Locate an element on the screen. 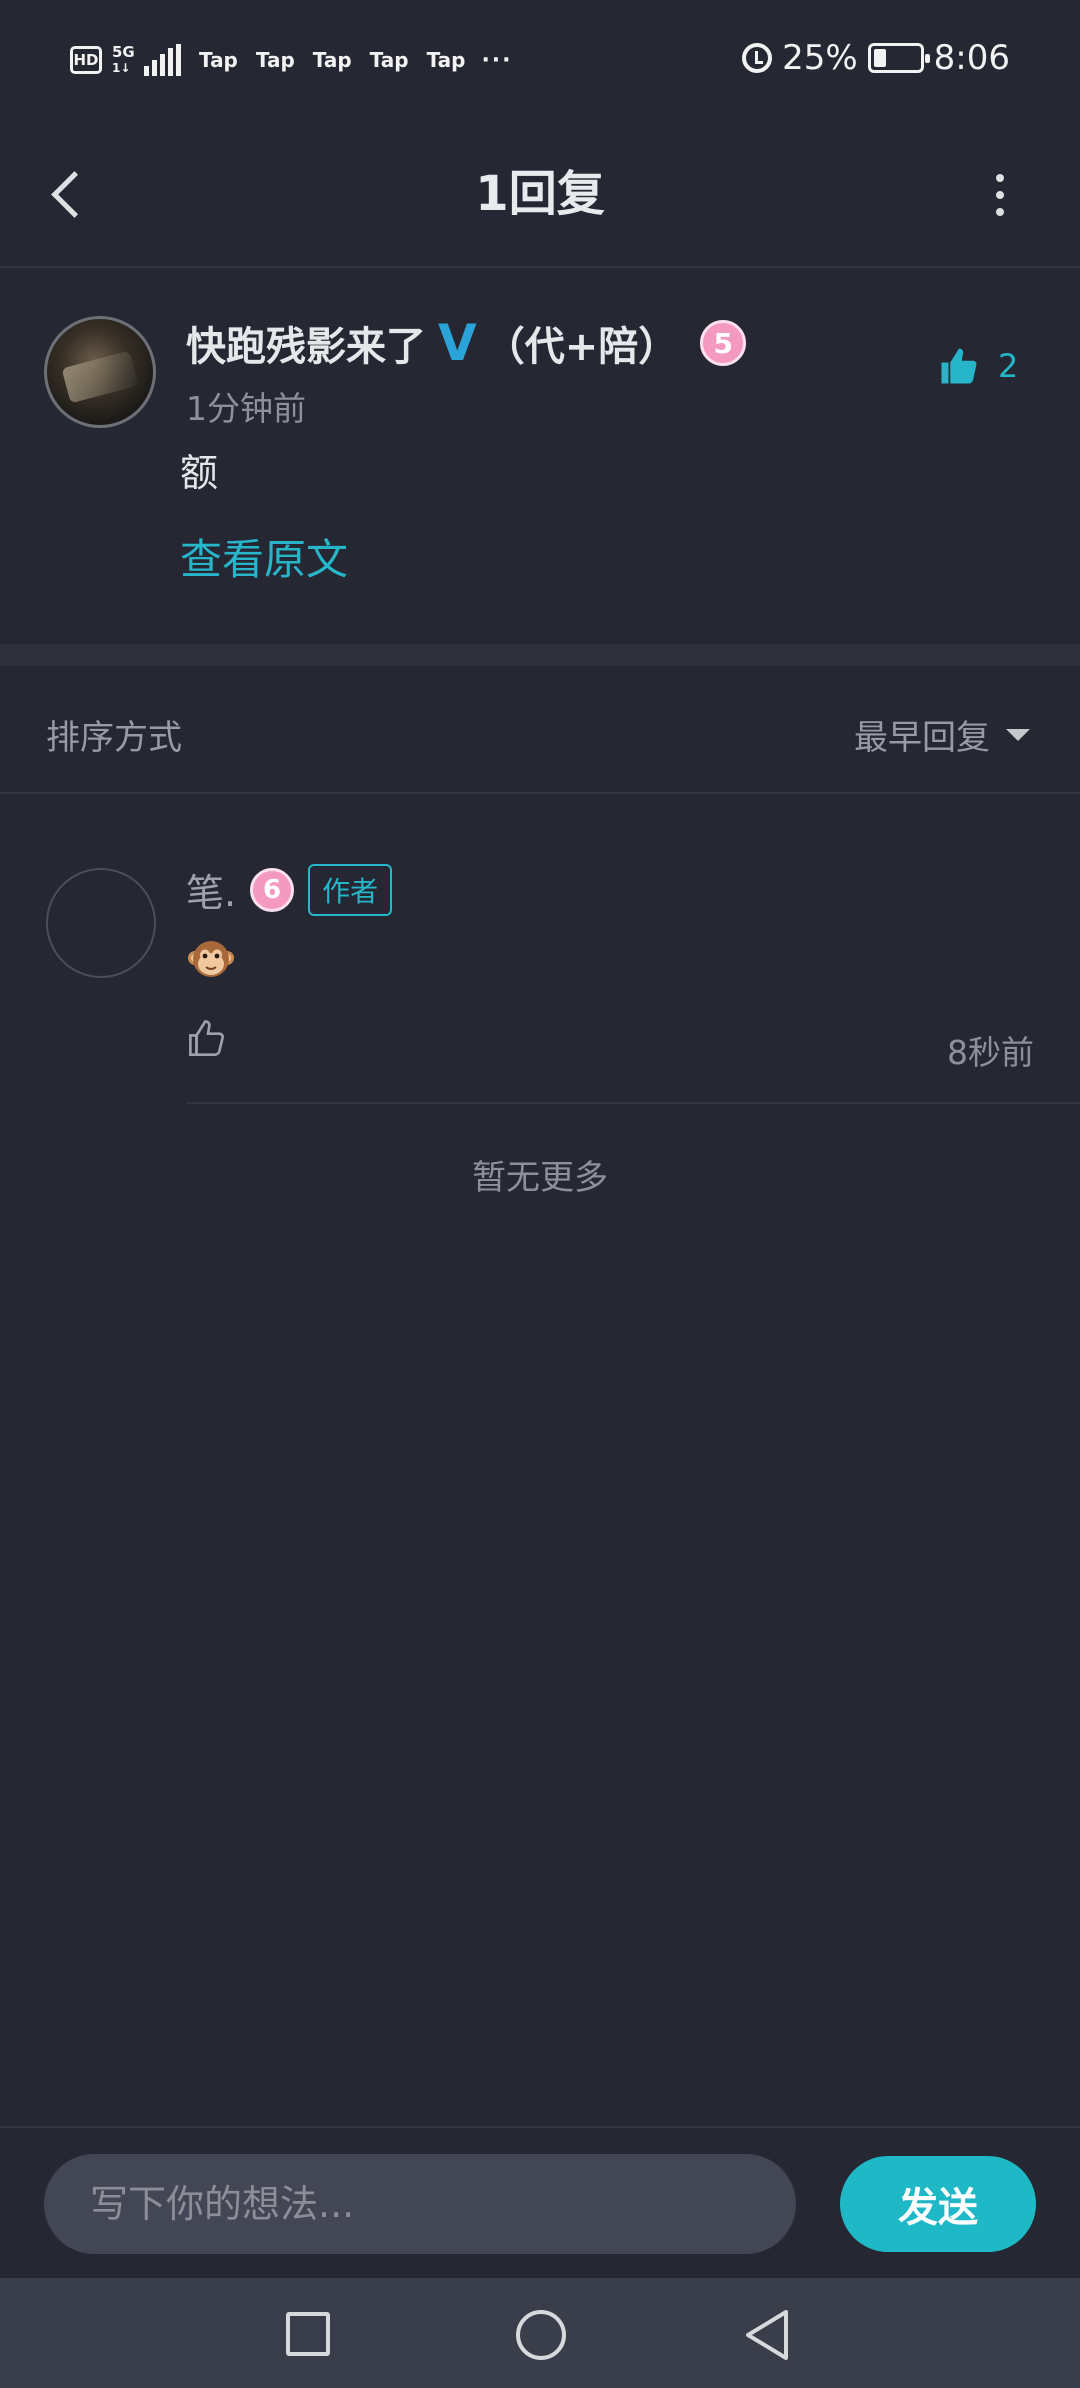  more-options-button is located at coordinates (1000, 195).